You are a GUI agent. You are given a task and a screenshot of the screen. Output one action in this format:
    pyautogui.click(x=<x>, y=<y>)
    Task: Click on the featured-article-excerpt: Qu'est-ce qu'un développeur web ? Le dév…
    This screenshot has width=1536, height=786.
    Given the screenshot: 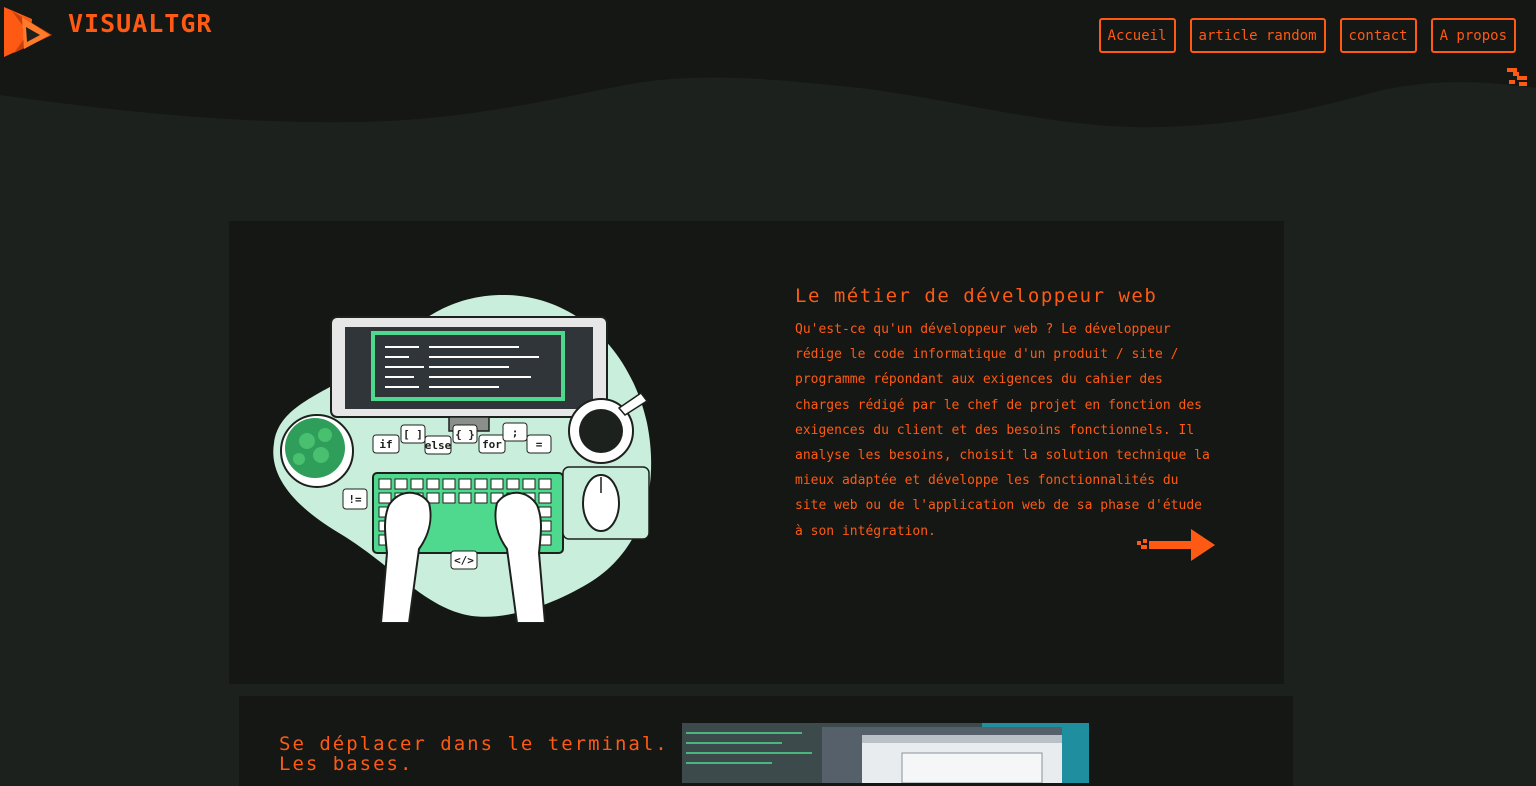 What is the action you would take?
    pyautogui.click(x=1002, y=430)
    